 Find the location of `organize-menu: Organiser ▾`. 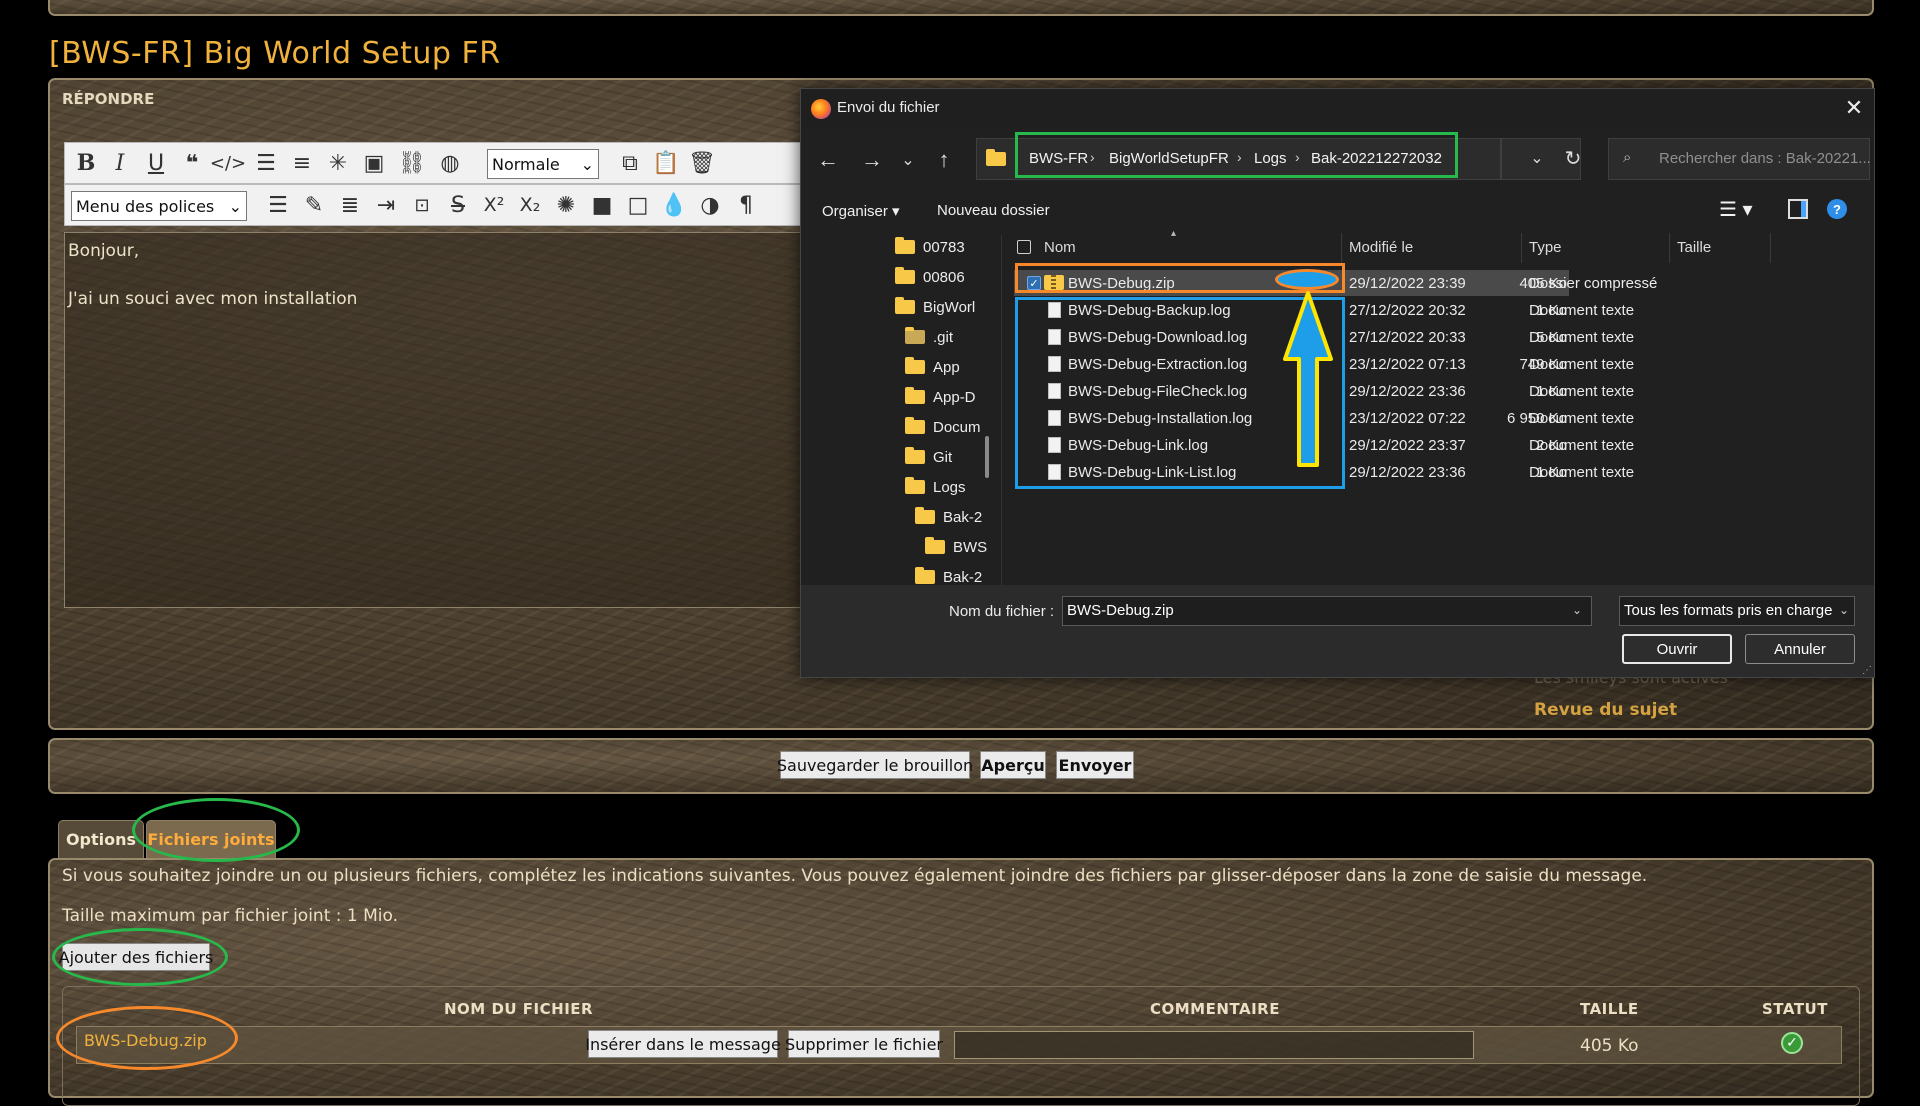

organize-menu: Organiser ▾ is located at coordinates (861, 211).